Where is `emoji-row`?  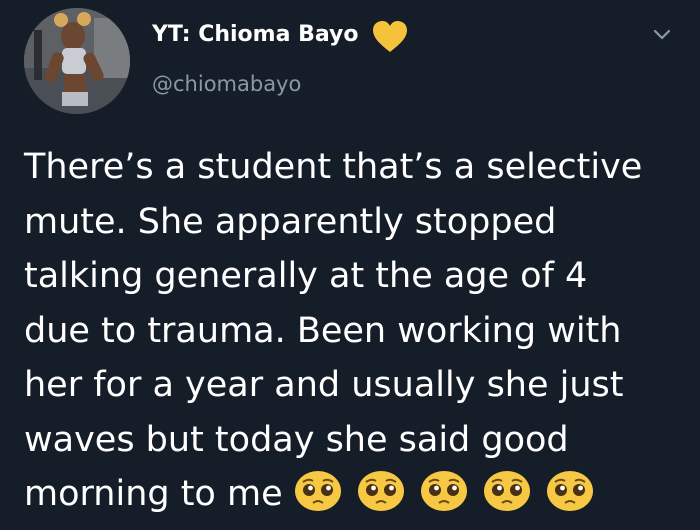 emoji-row is located at coordinates (445, 499).